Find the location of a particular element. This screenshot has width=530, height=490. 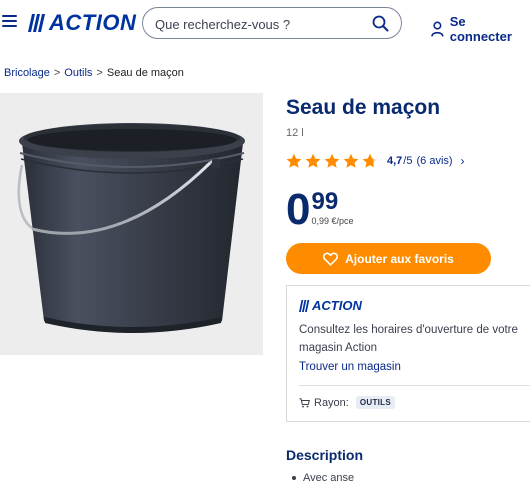

store-action-logo: ACTION is located at coordinates (330, 305).